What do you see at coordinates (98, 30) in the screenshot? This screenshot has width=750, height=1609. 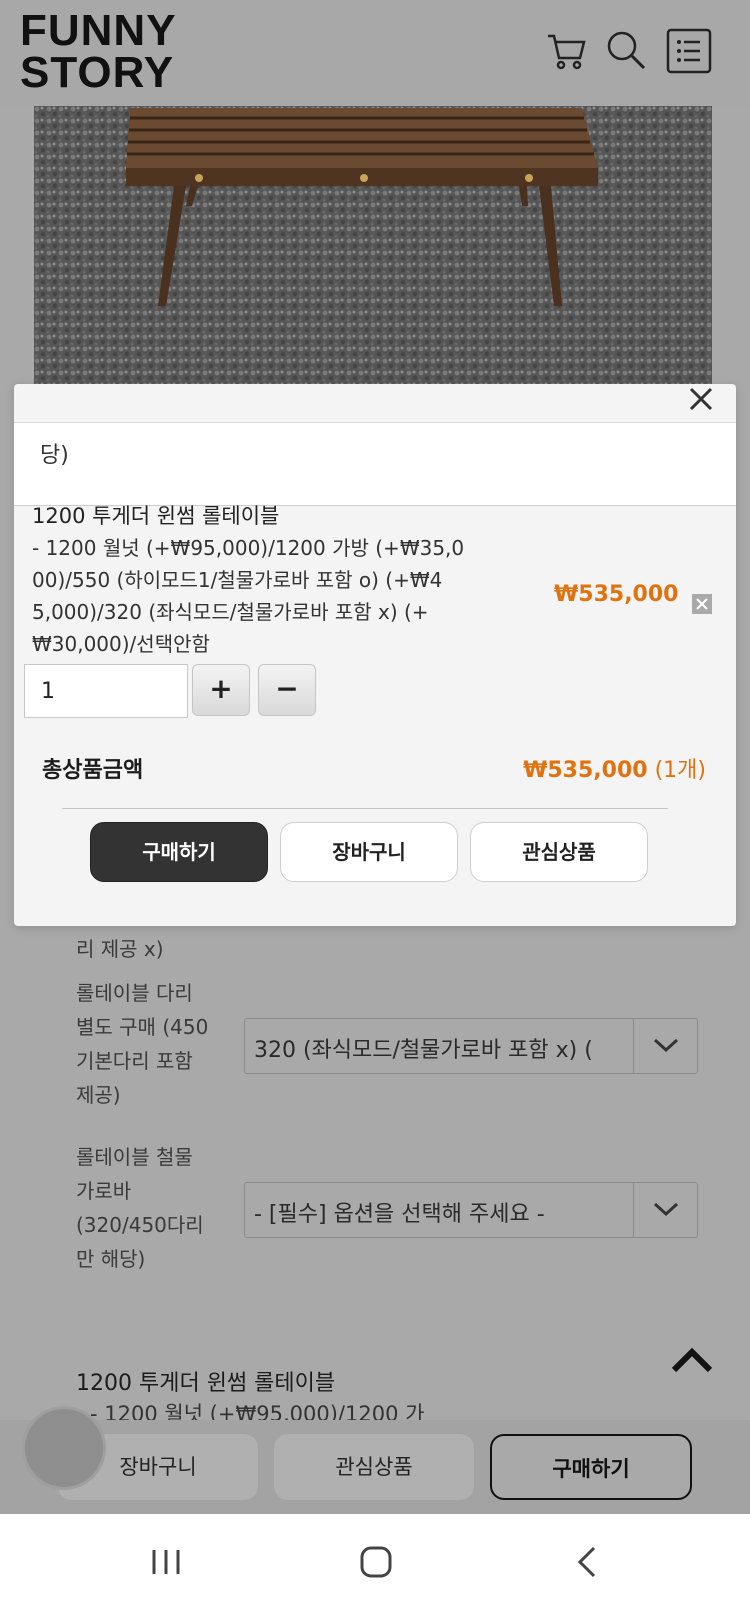 I see `logo-line-1: FUNNY` at bounding box center [98, 30].